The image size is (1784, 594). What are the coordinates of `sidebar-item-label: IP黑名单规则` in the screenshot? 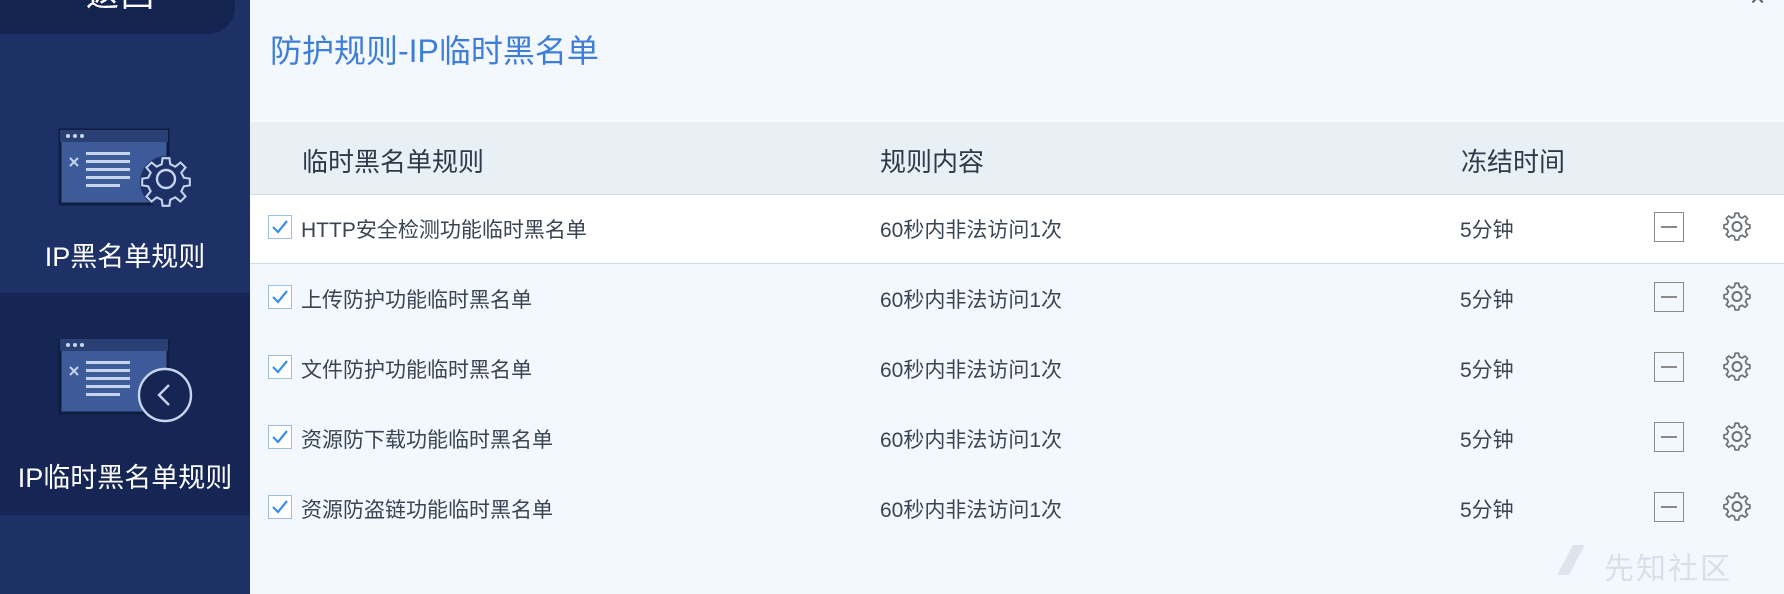 It's located at (125, 257).